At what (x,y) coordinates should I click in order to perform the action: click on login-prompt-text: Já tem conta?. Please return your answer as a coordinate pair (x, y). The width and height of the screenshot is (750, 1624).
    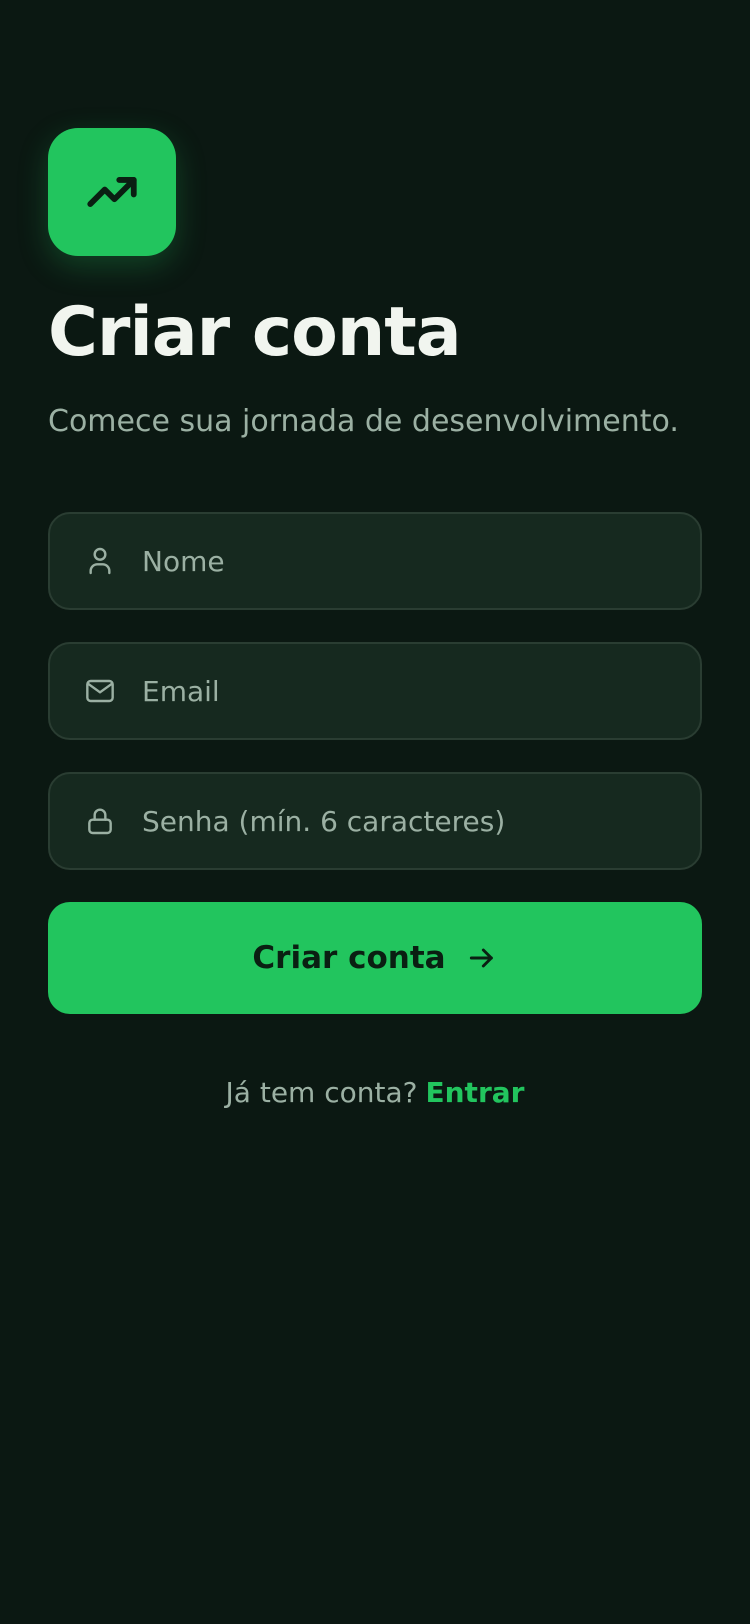
    Looking at the image, I should click on (321, 1092).